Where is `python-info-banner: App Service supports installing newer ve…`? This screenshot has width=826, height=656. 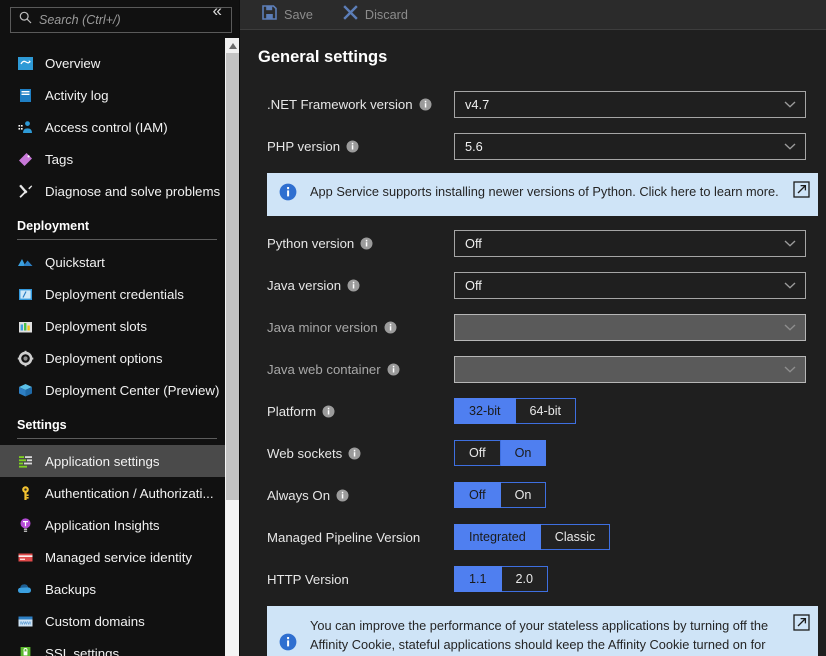 python-info-banner: App Service supports installing newer ve… is located at coordinates (542, 194).